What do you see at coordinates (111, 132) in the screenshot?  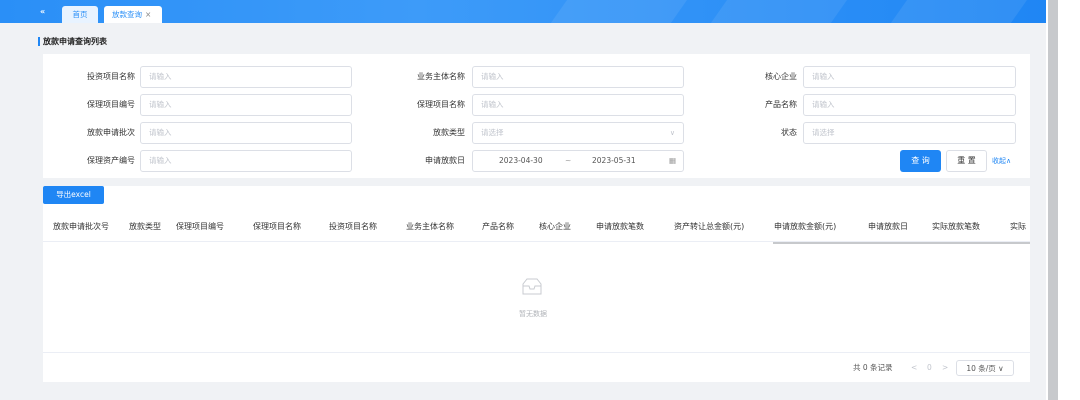 I see `loan-apply-batch-label: 放款申请批次` at bounding box center [111, 132].